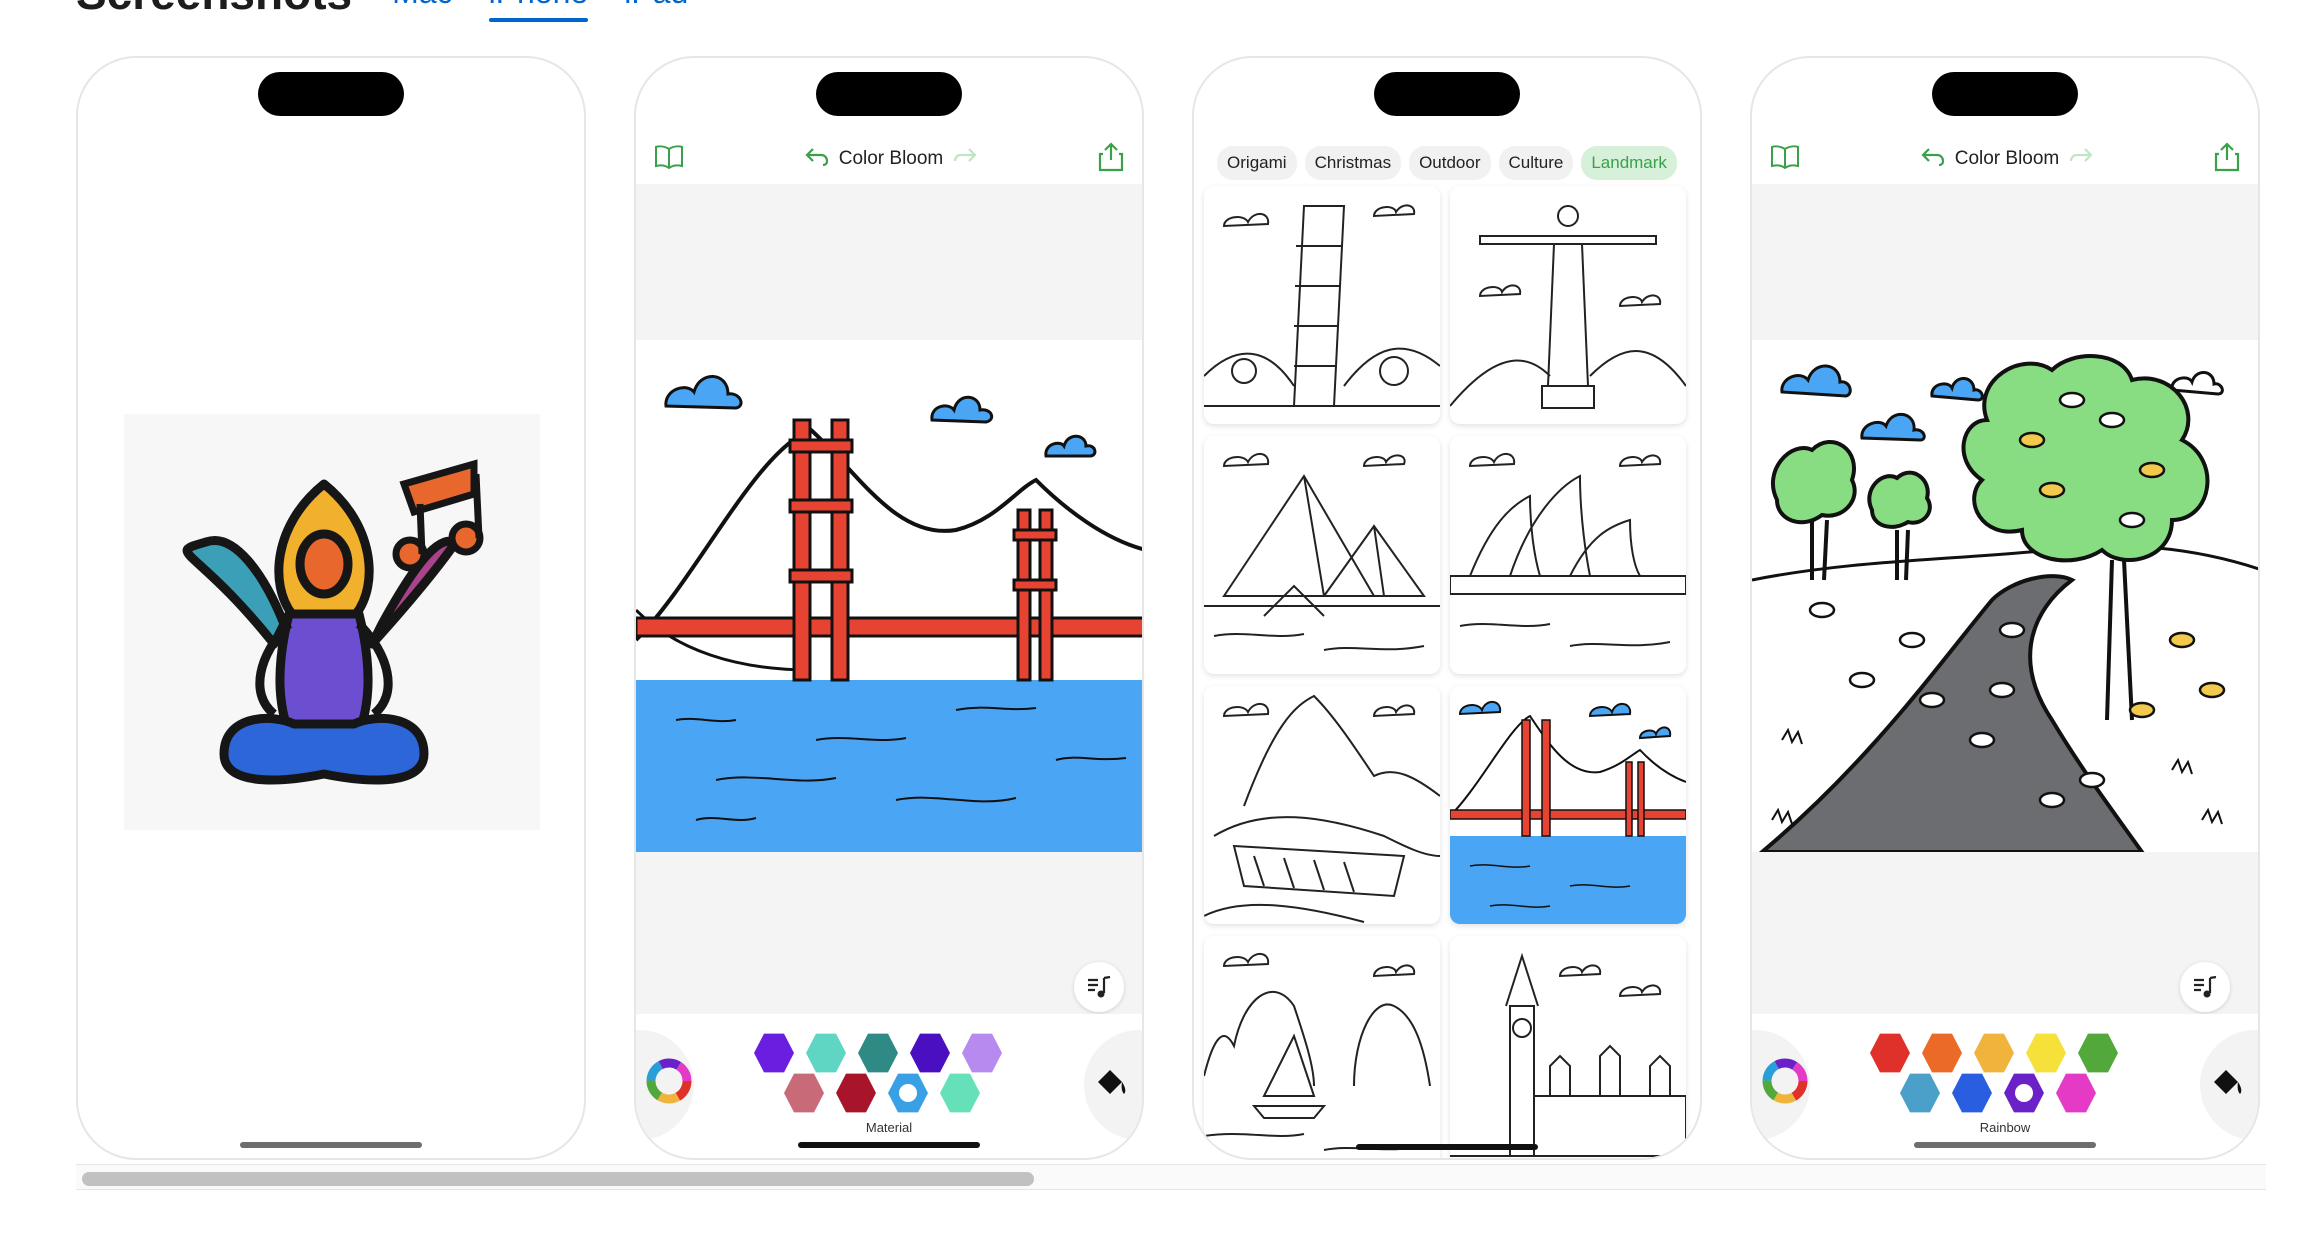 Image resolution: width=2312 pixels, height=1234 pixels. I want to click on app-logo-frame, so click(332, 622).